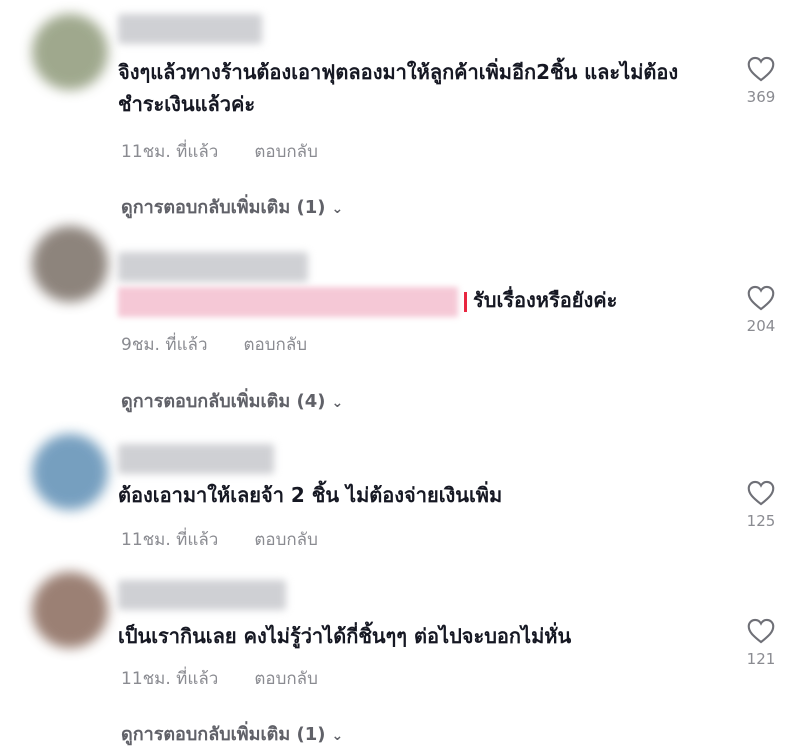  I want to click on like-count: 125, so click(761, 521).